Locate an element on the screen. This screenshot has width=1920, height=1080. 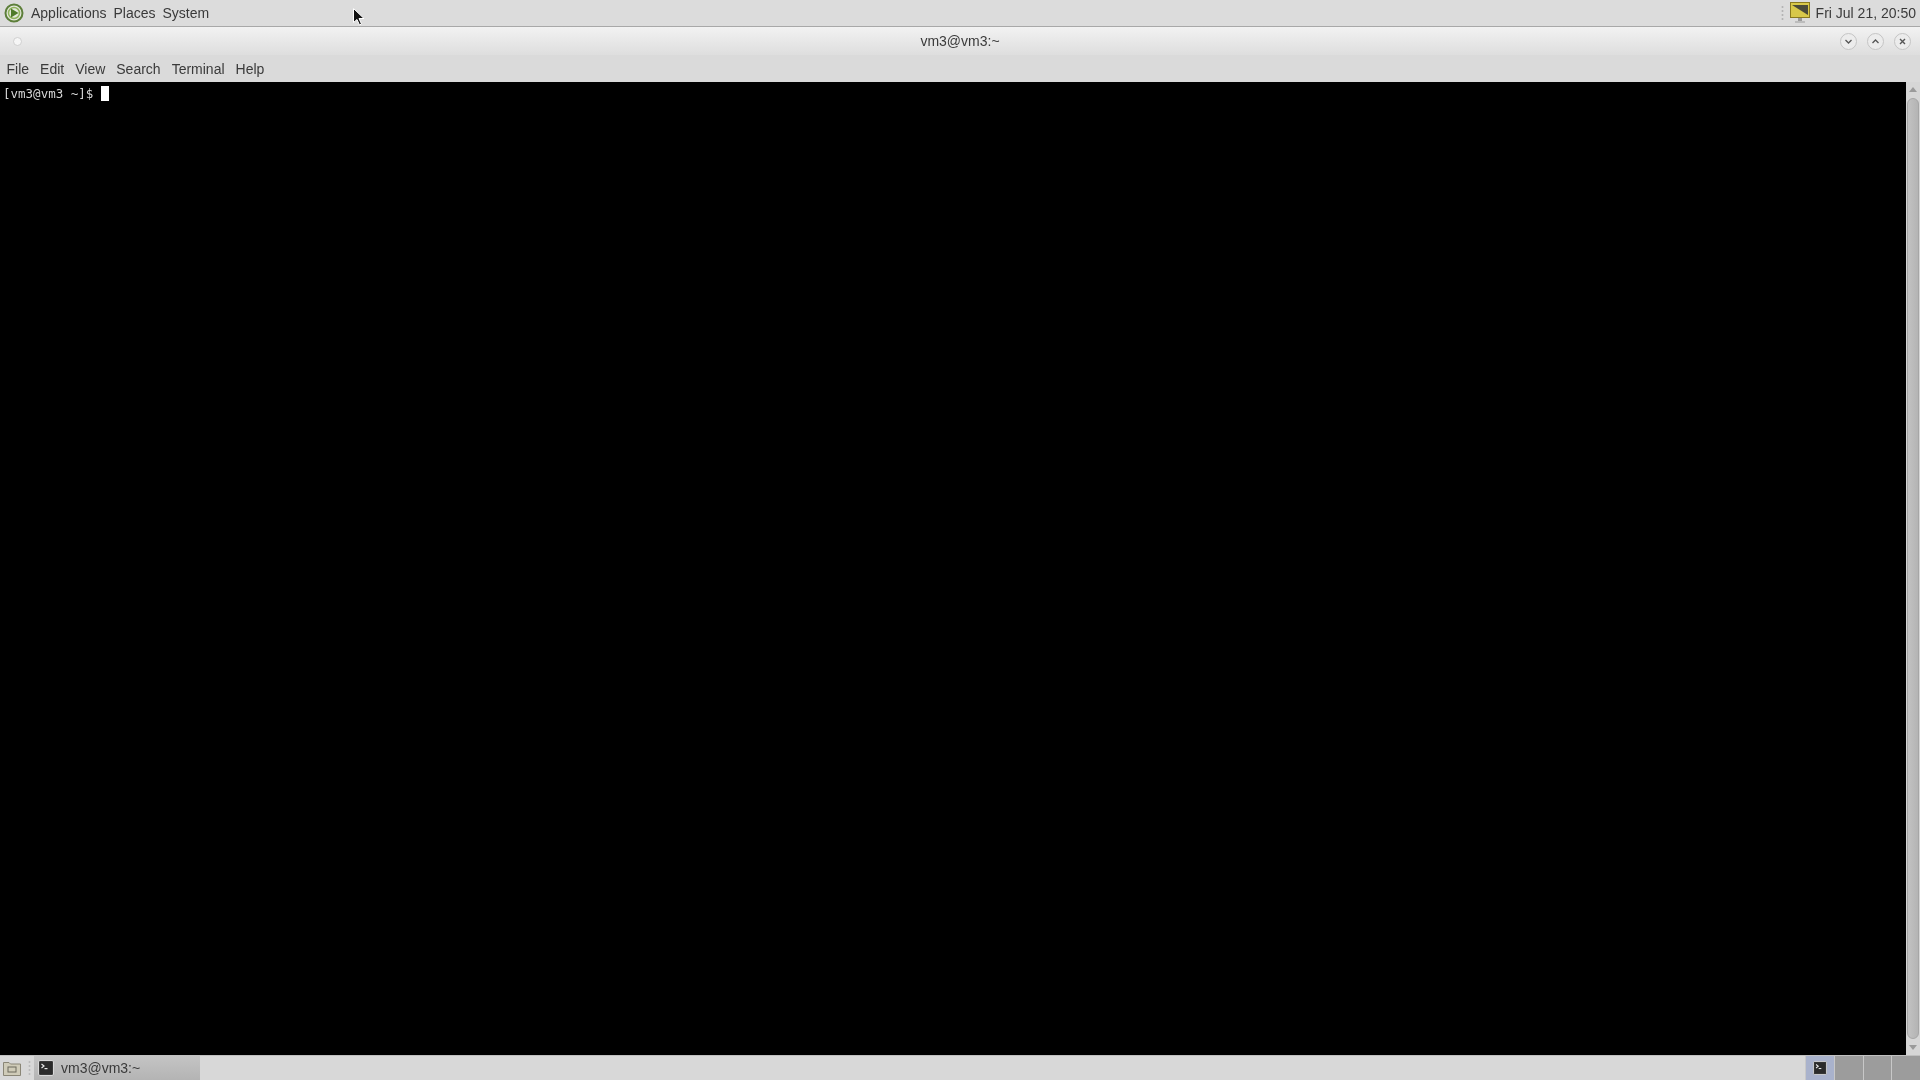
close-icon is located at coordinates (1902, 41).